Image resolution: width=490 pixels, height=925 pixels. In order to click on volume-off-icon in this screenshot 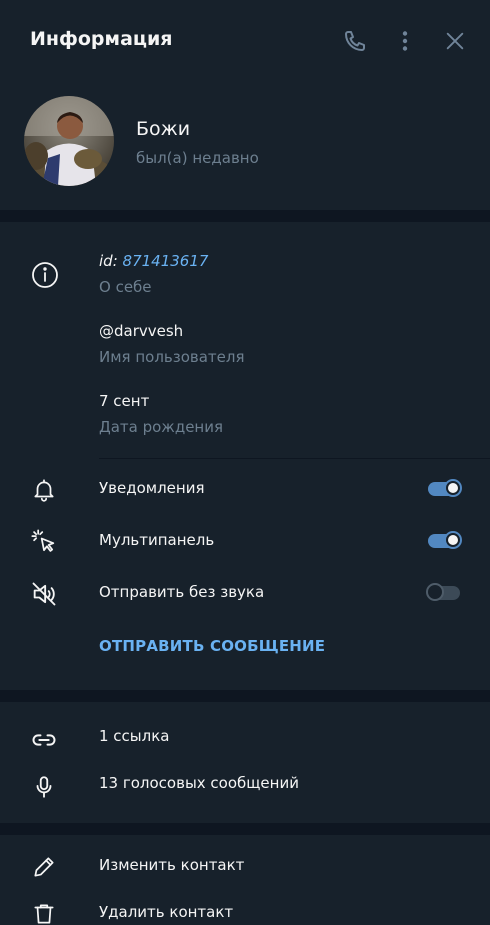, I will do `click(44, 594)`.